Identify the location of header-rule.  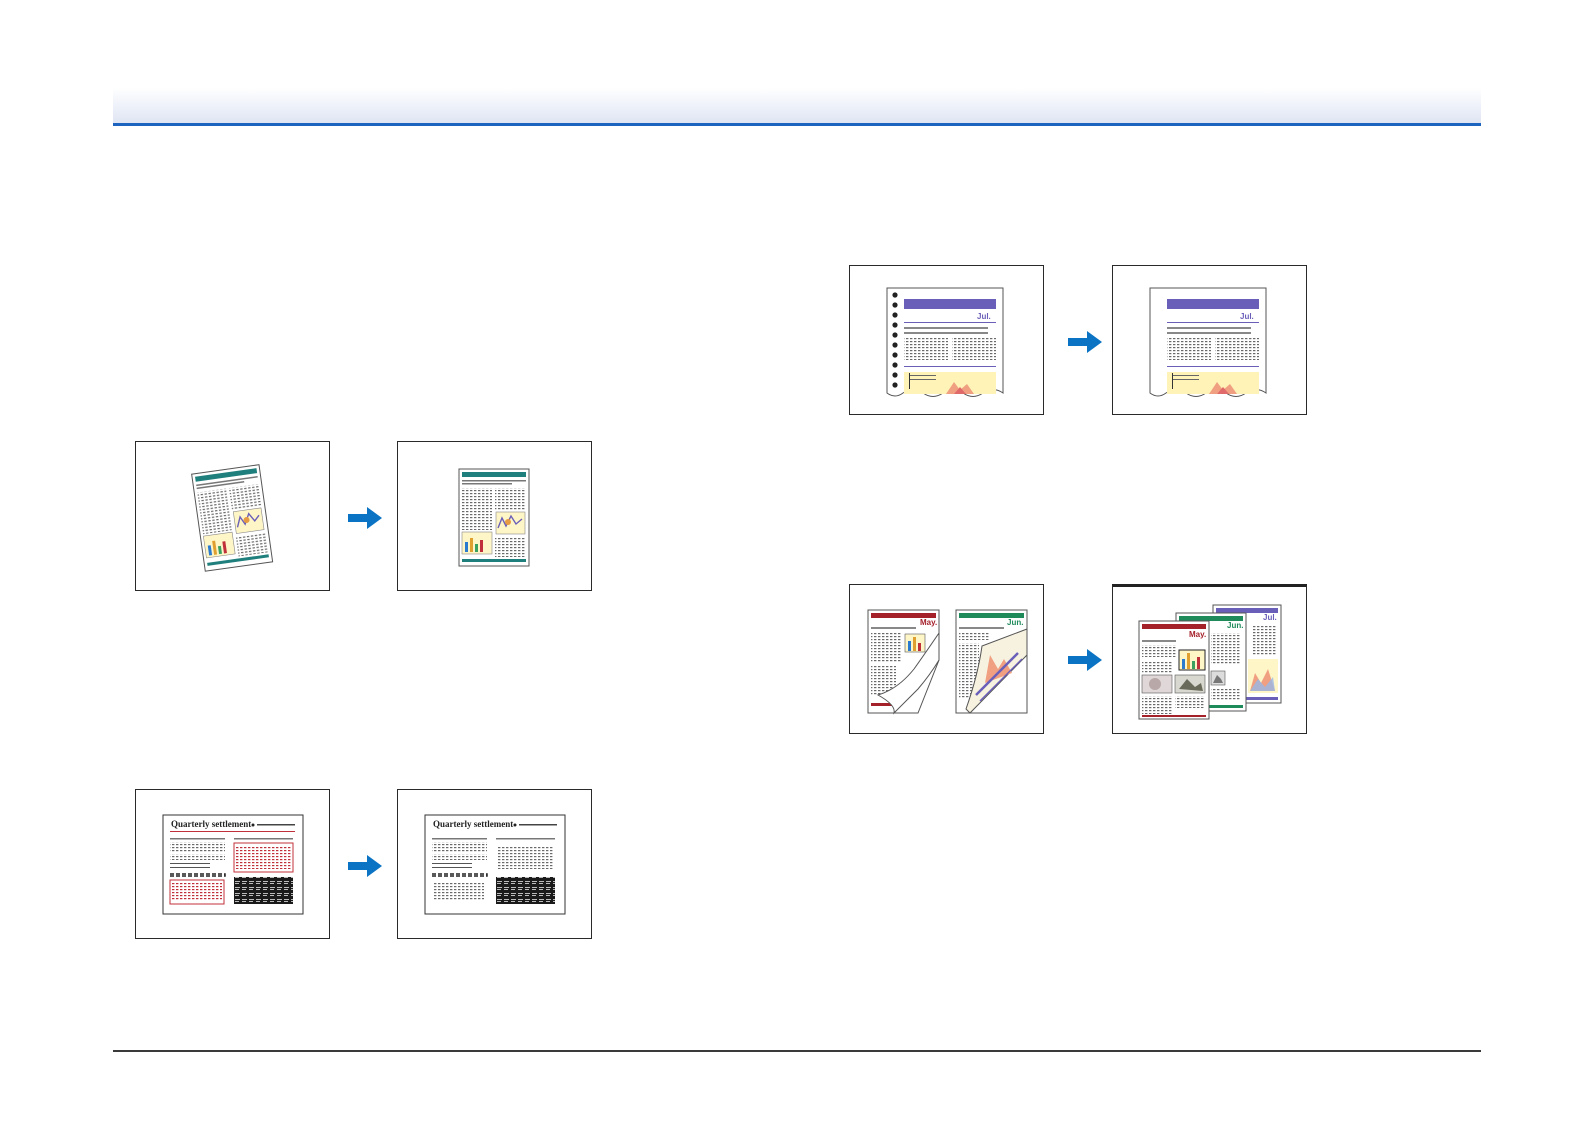
(797, 124).